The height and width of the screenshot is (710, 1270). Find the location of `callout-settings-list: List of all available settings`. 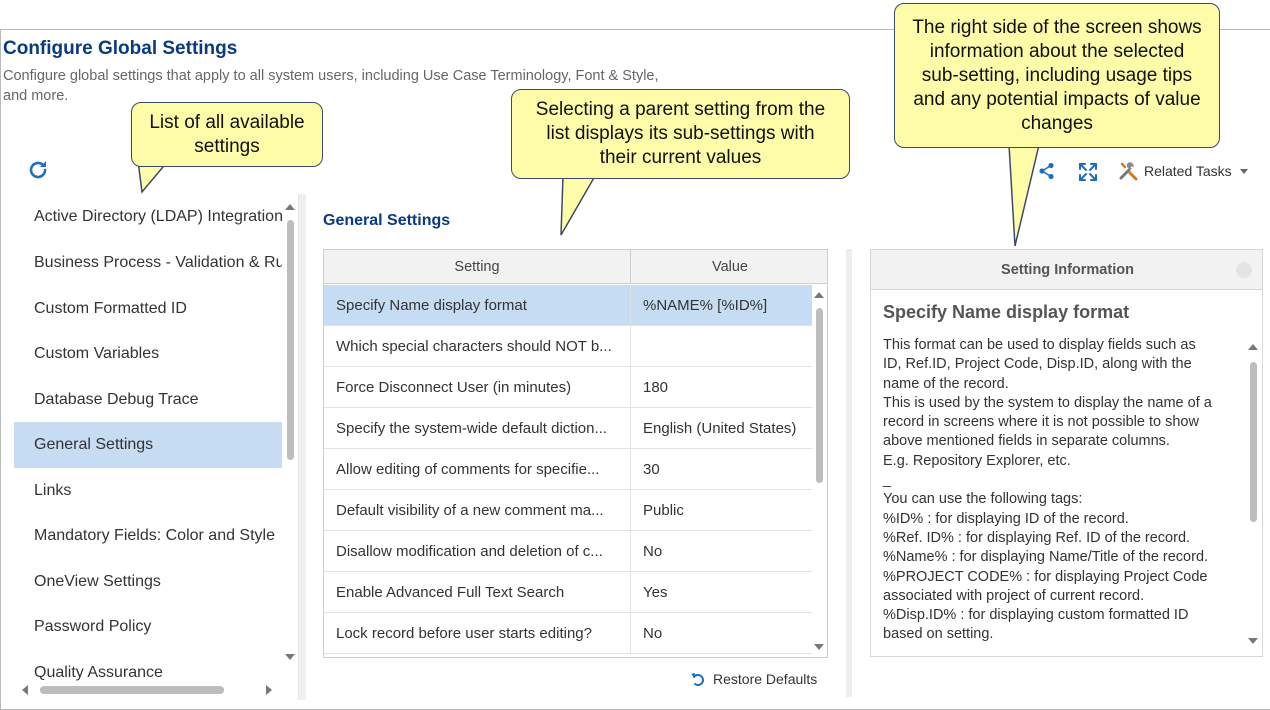

callout-settings-list: List of all available settings is located at coordinates (227, 134).